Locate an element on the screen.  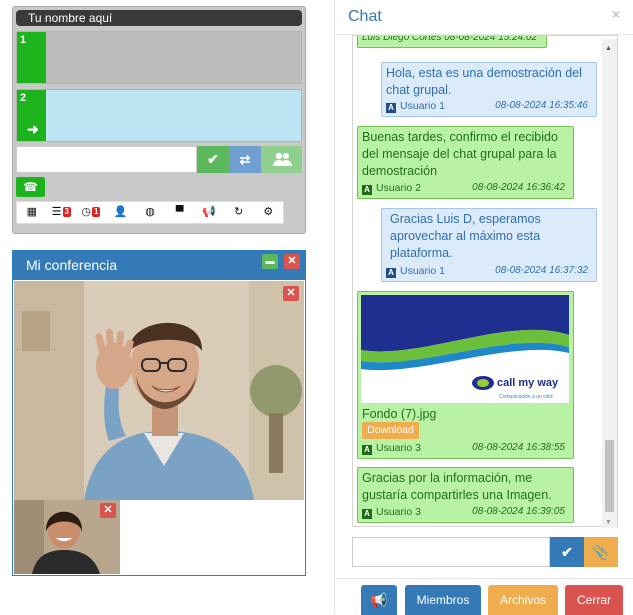
paperclip-icon: 📎 is located at coordinates (601, 552).